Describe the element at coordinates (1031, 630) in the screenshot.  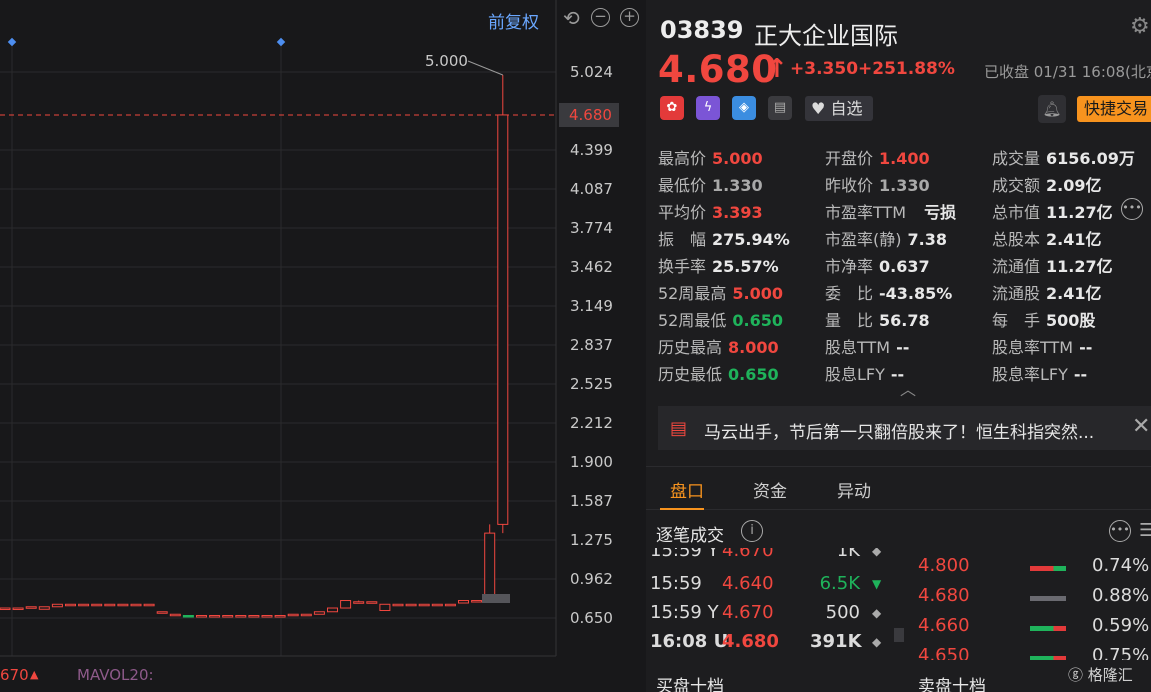
I see `order-book-row: 4.660 0.59%` at that location.